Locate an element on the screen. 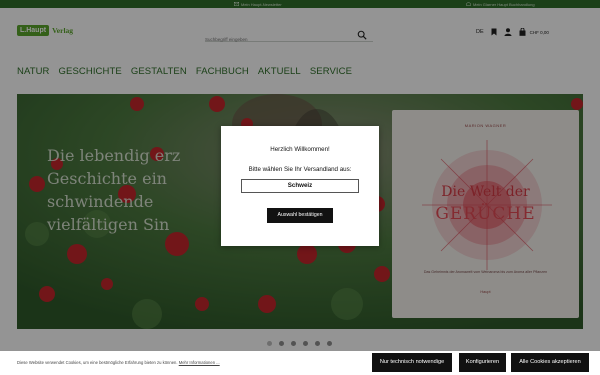 The width and height of the screenshot is (600, 375). modal-label: Bitte wählen Sie Ihr Versandland aus: is located at coordinates (300, 169).